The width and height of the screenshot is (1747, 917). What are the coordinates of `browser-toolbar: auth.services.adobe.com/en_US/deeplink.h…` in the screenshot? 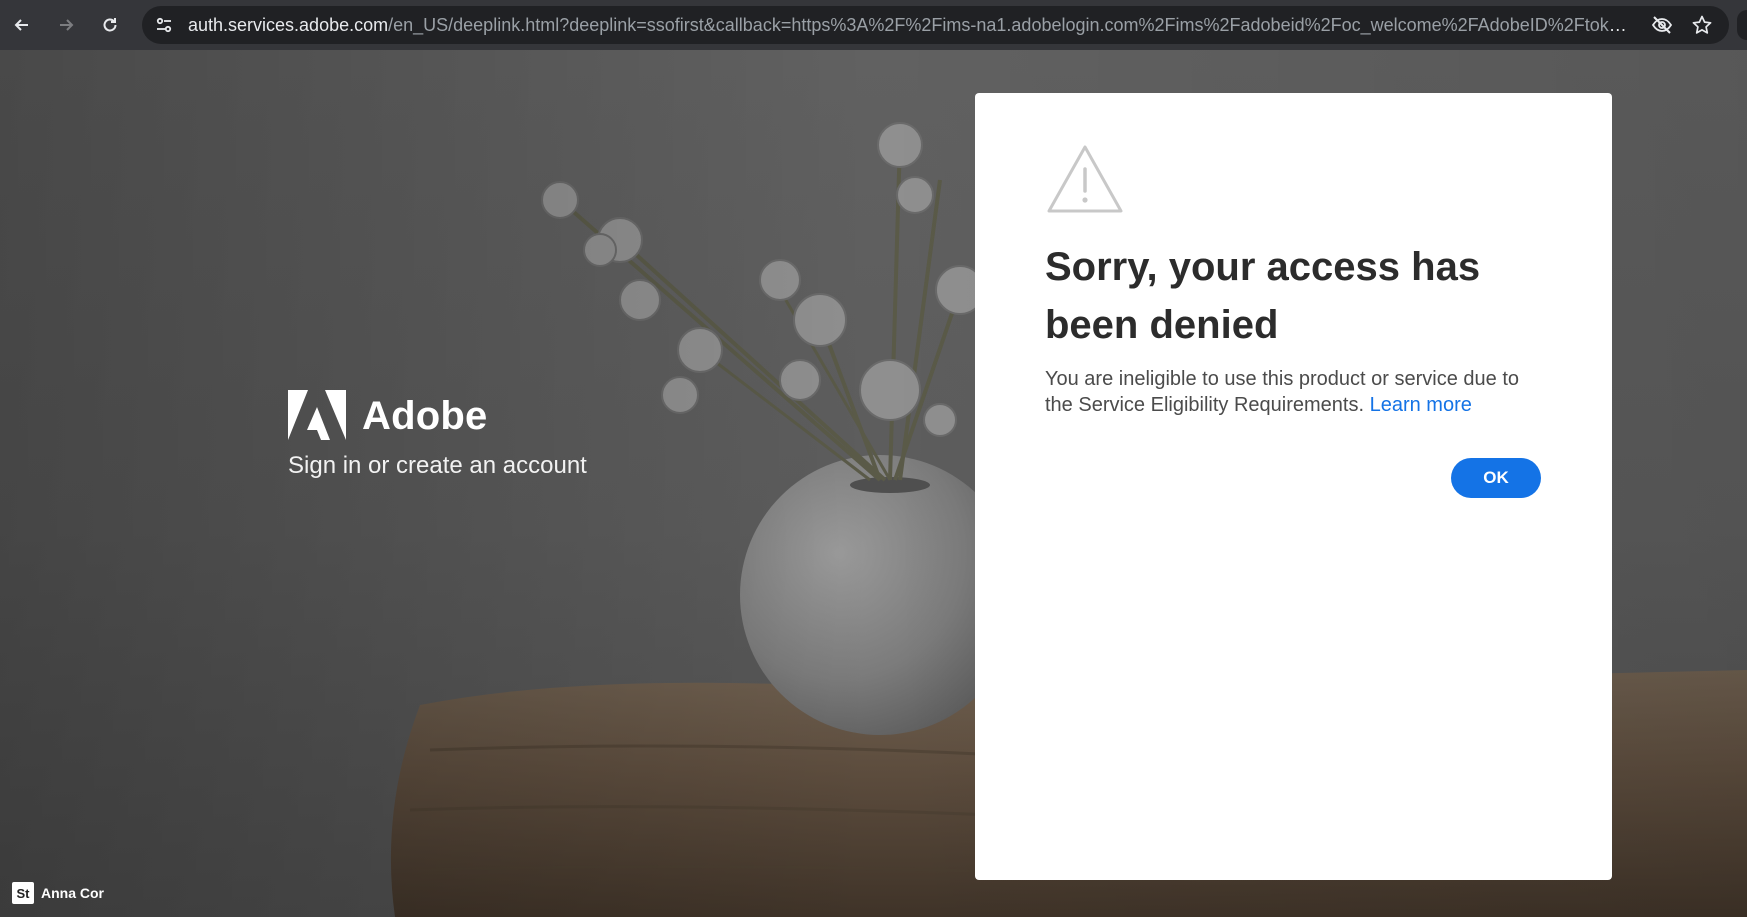 It's located at (873, 25).